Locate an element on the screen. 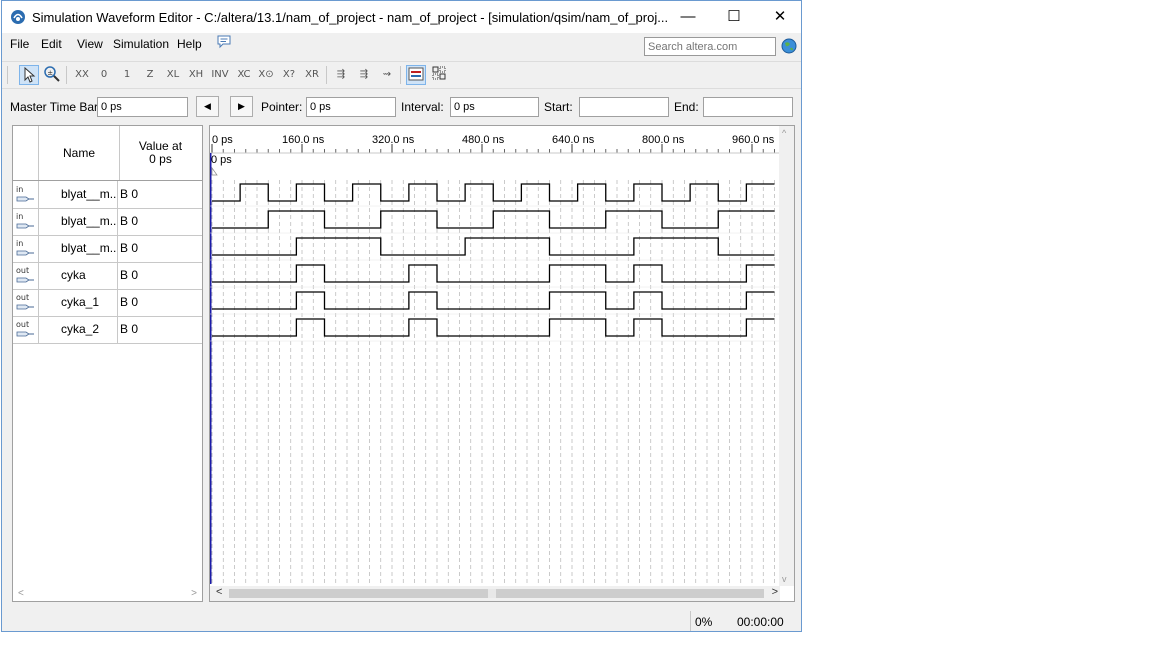 The height and width of the screenshot is (648, 1152). ruler-tick-label: 960.0 ns is located at coordinates (753, 140).